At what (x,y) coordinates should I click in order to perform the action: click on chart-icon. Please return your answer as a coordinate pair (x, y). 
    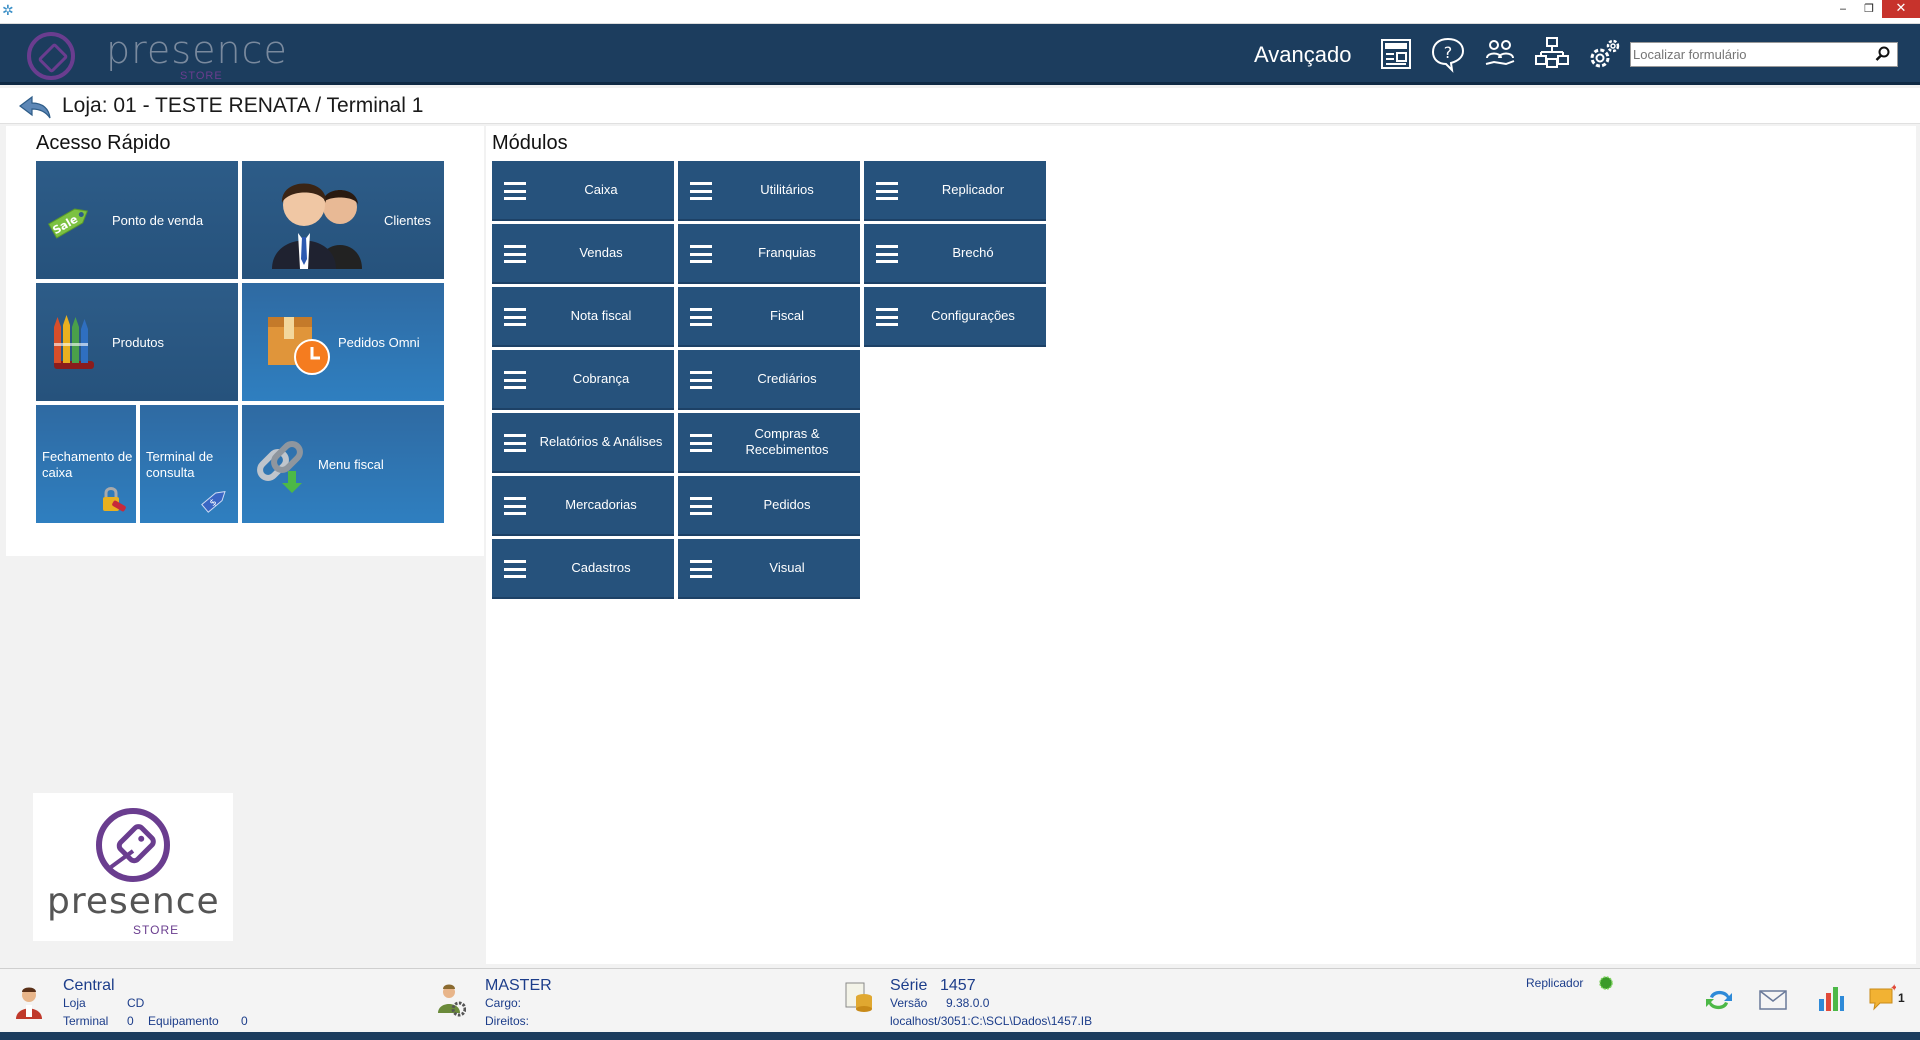
    Looking at the image, I should click on (1831, 998).